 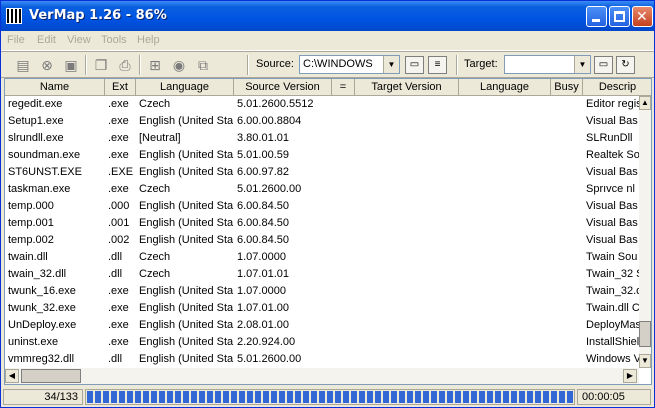 What do you see at coordinates (625, 65) in the screenshot?
I see `refresh-button: ↻` at bounding box center [625, 65].